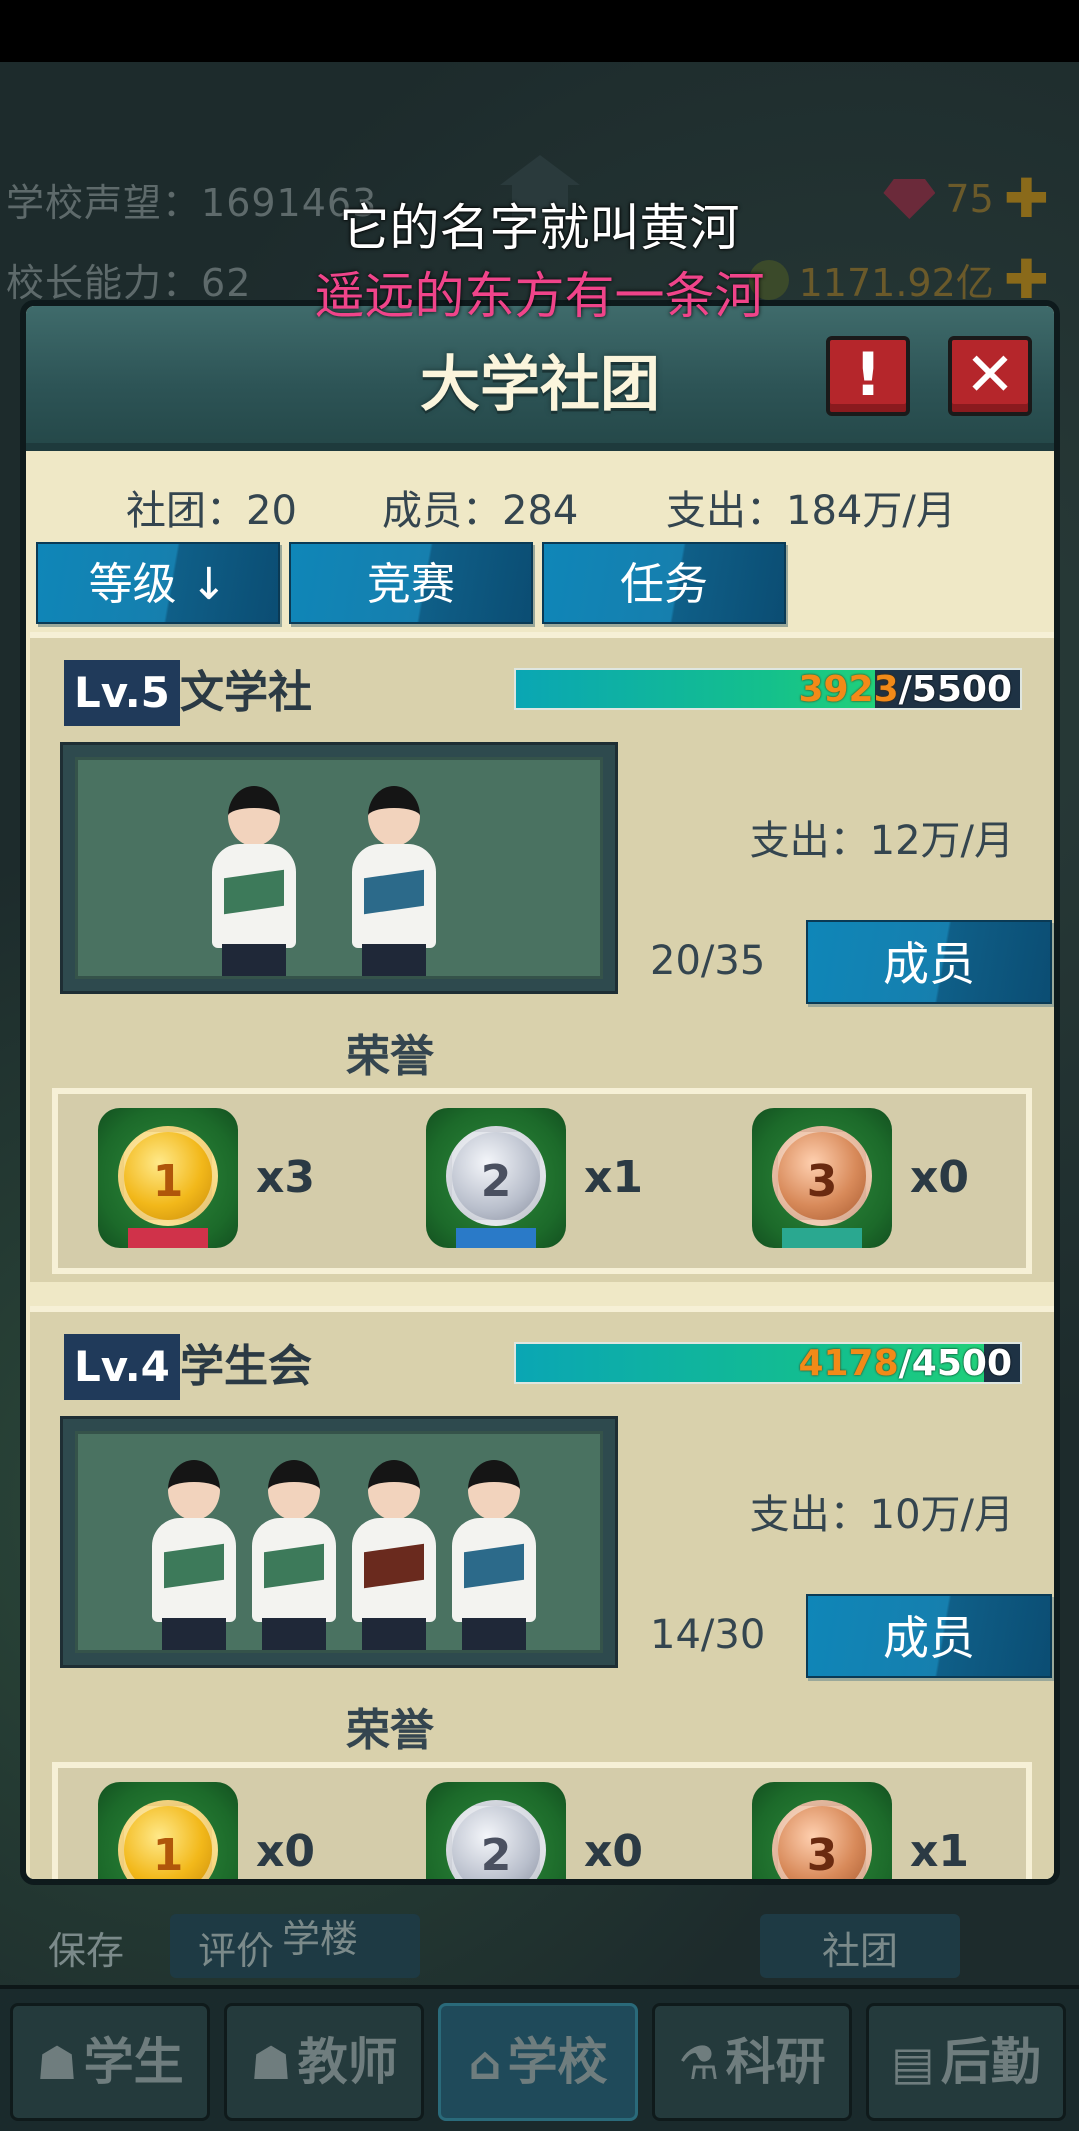 The height and width of the screenshot is (2131, 1079). I want to click on club-map-label: 社团, so click(860, 1947).